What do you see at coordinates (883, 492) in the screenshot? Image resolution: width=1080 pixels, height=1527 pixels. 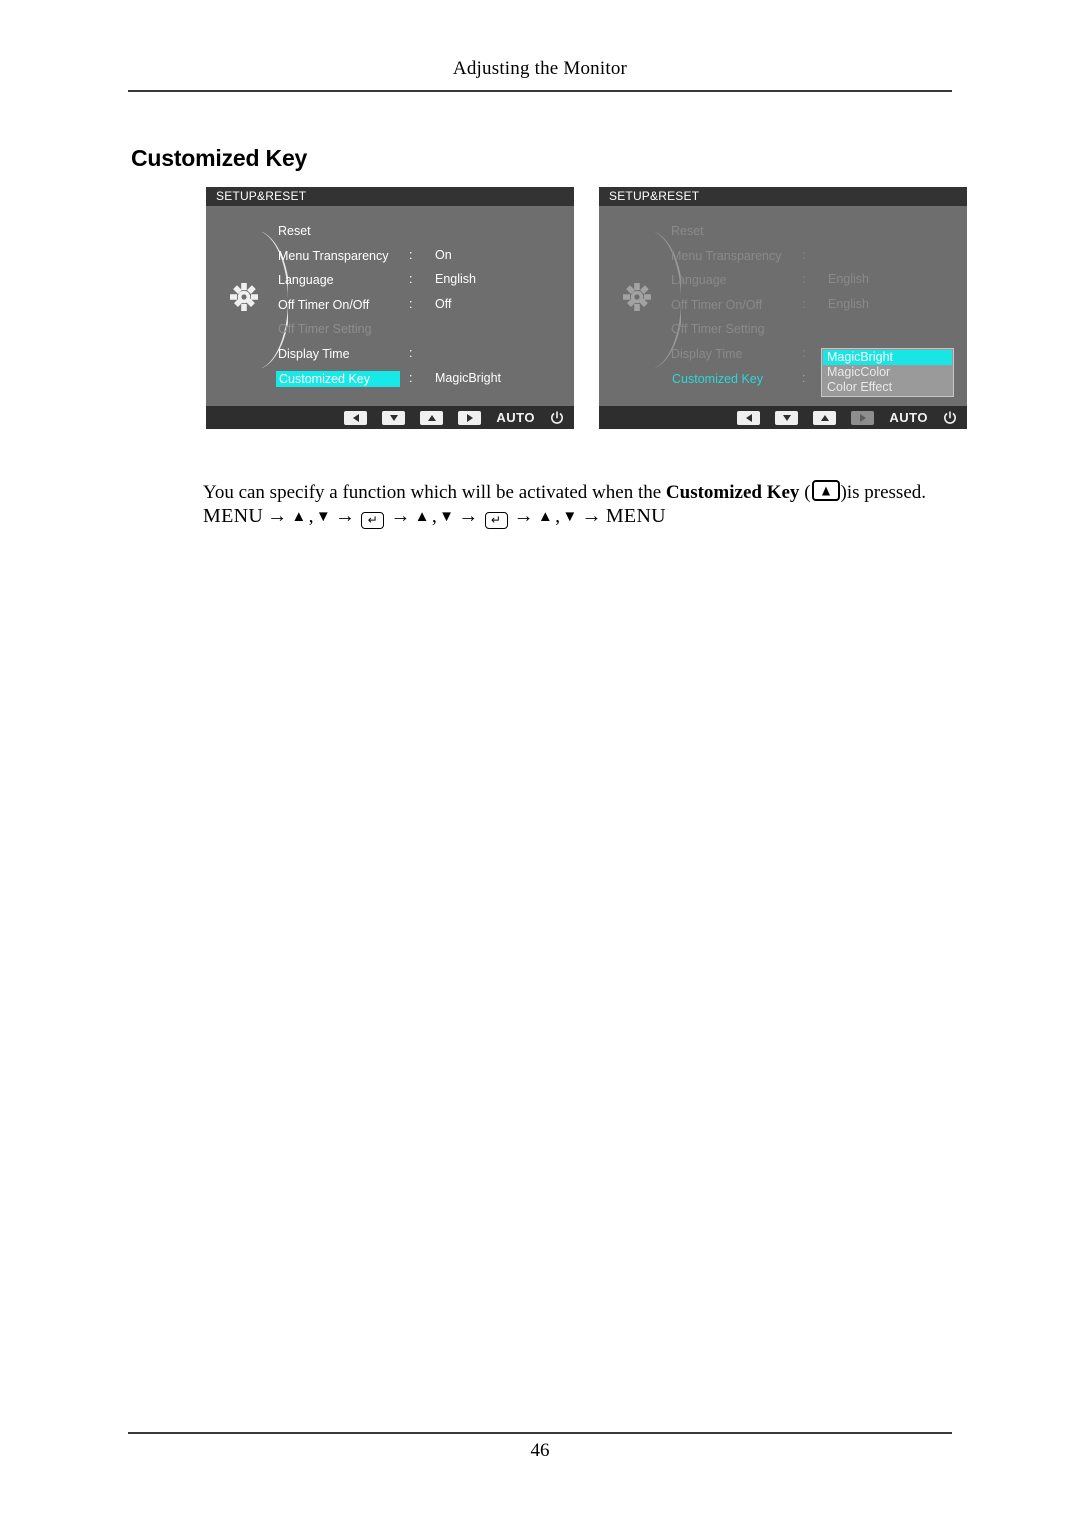 I see `paragraph-text-post: )is pressed.` at bounding box center [883, 492].